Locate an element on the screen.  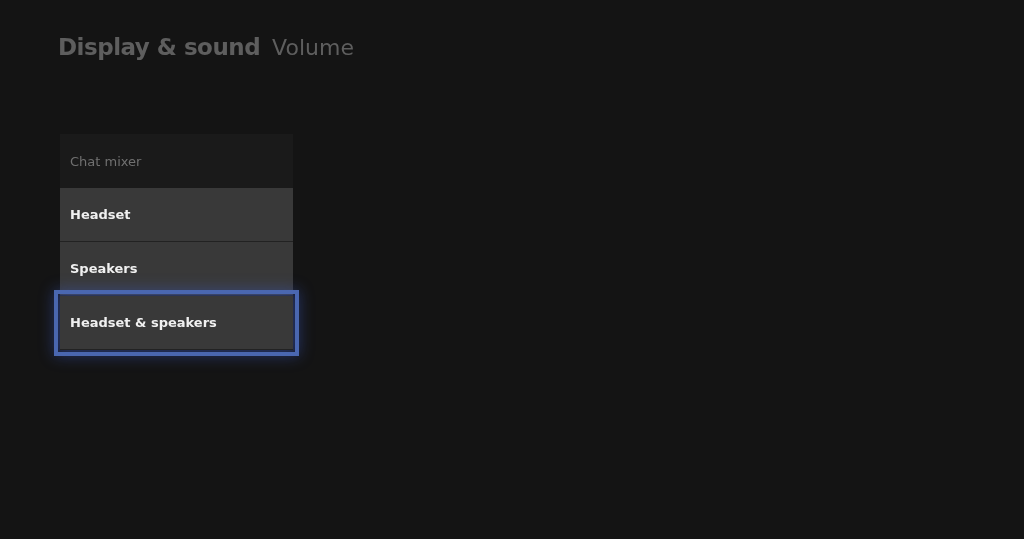
menu-option: Speakers is located at coordinates (176, 269).